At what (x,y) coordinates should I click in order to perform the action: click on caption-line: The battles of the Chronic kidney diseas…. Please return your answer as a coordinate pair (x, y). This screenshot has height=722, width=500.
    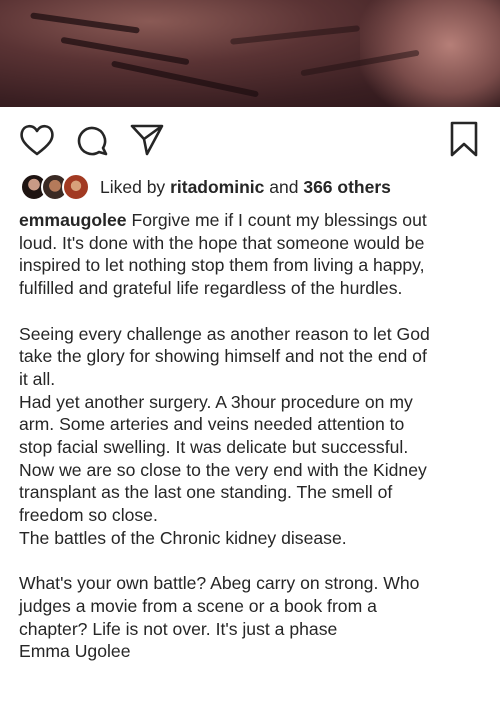
    Looking at the image, I should click on (183, 537).